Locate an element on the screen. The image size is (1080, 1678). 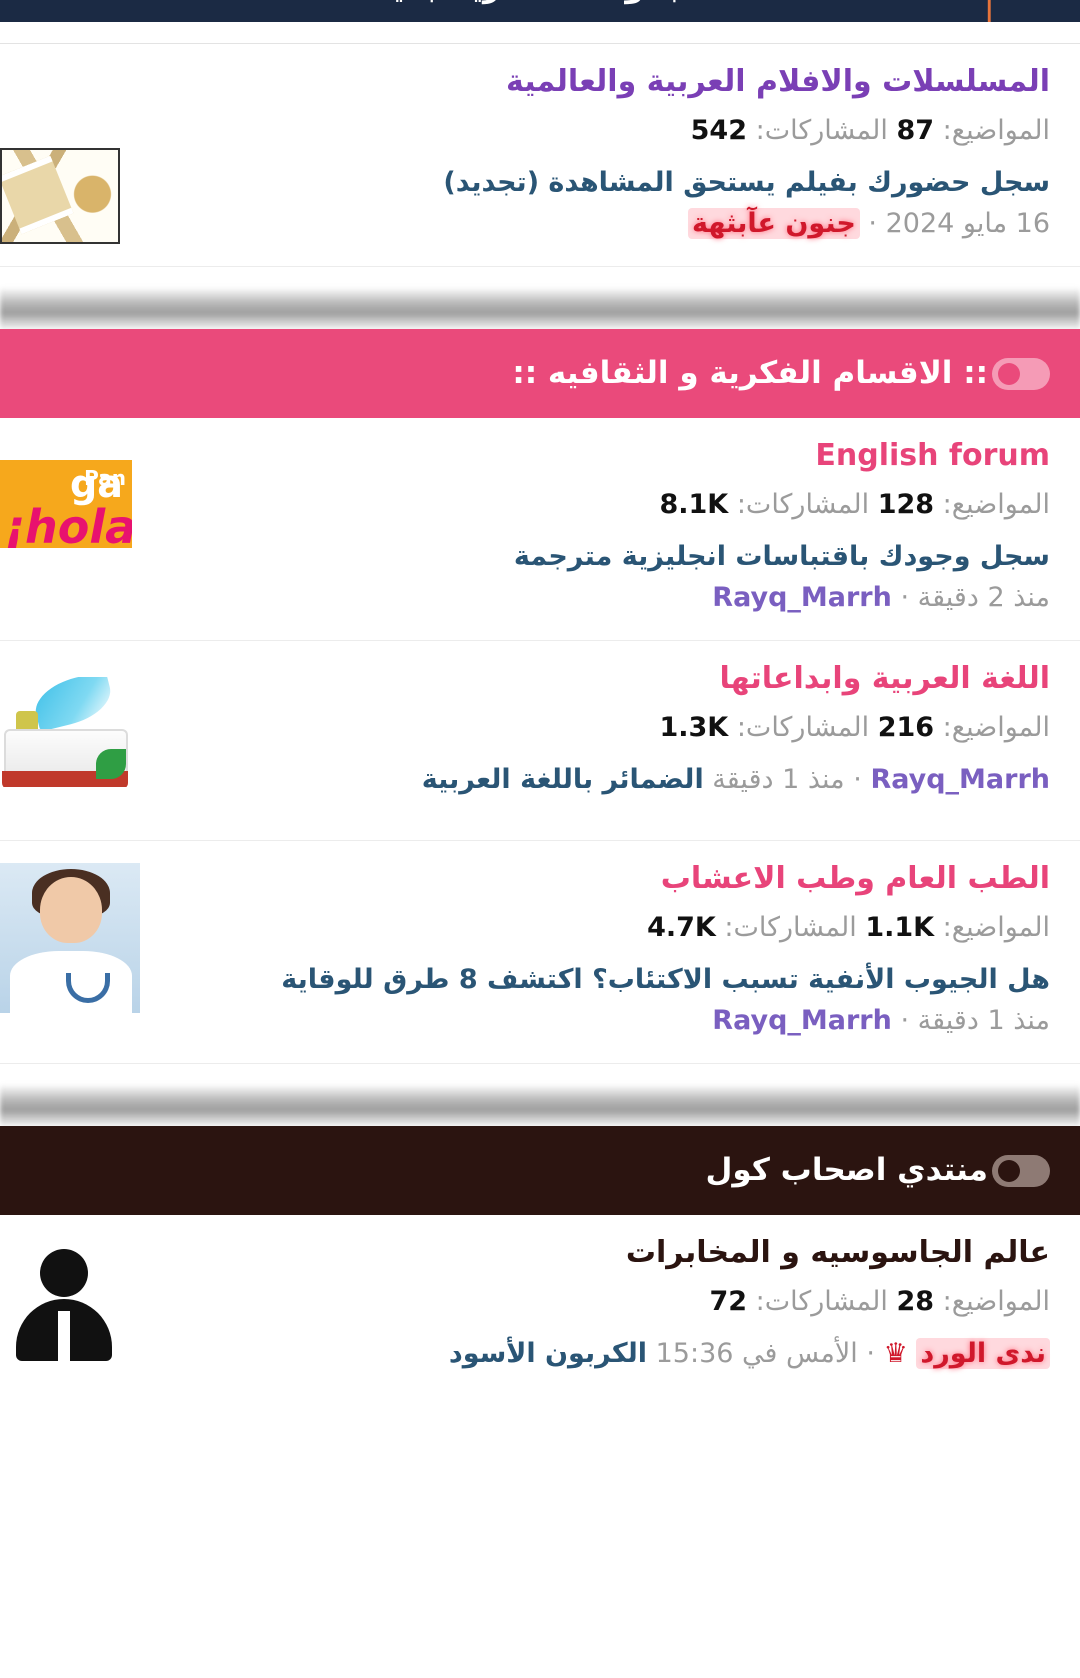
last-post-title-link: الكربون الأسود is located at coordinates (548, 1353).